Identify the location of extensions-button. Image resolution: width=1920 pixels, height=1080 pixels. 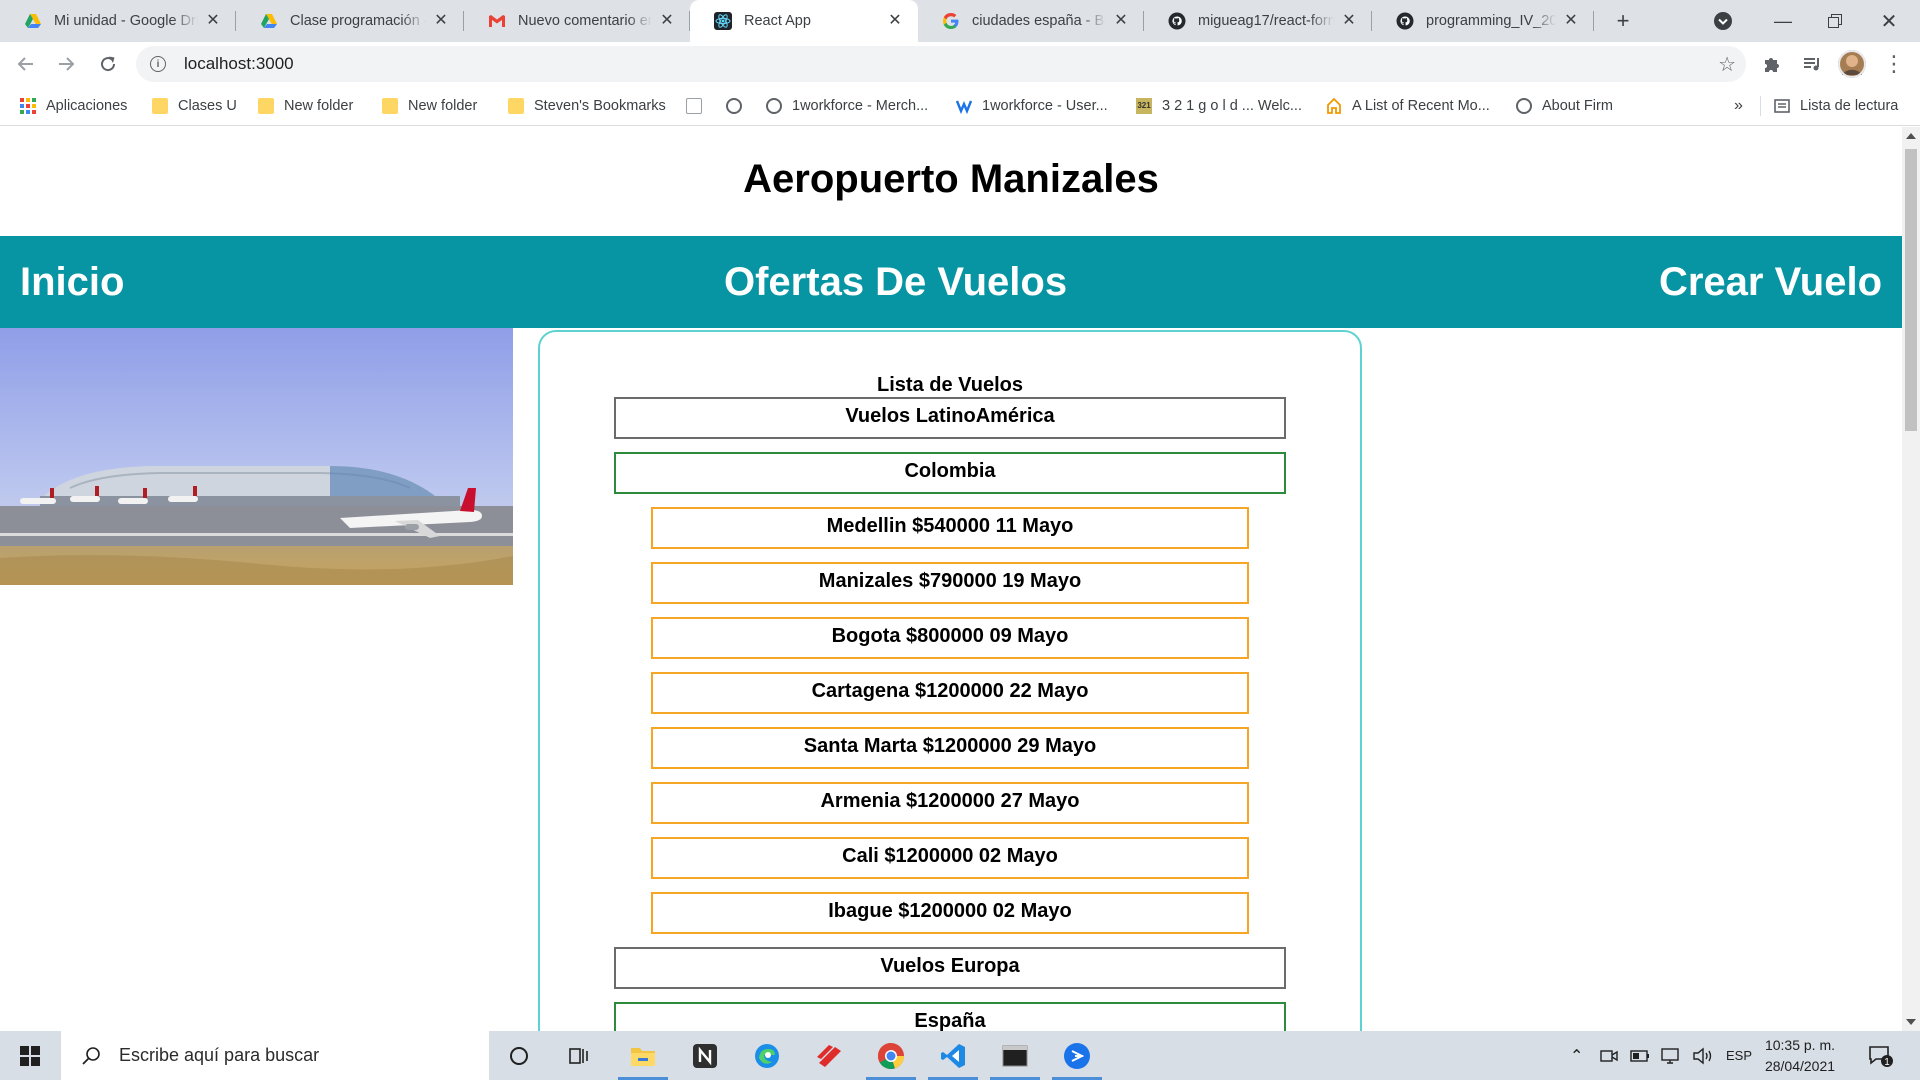
(1772, 64).